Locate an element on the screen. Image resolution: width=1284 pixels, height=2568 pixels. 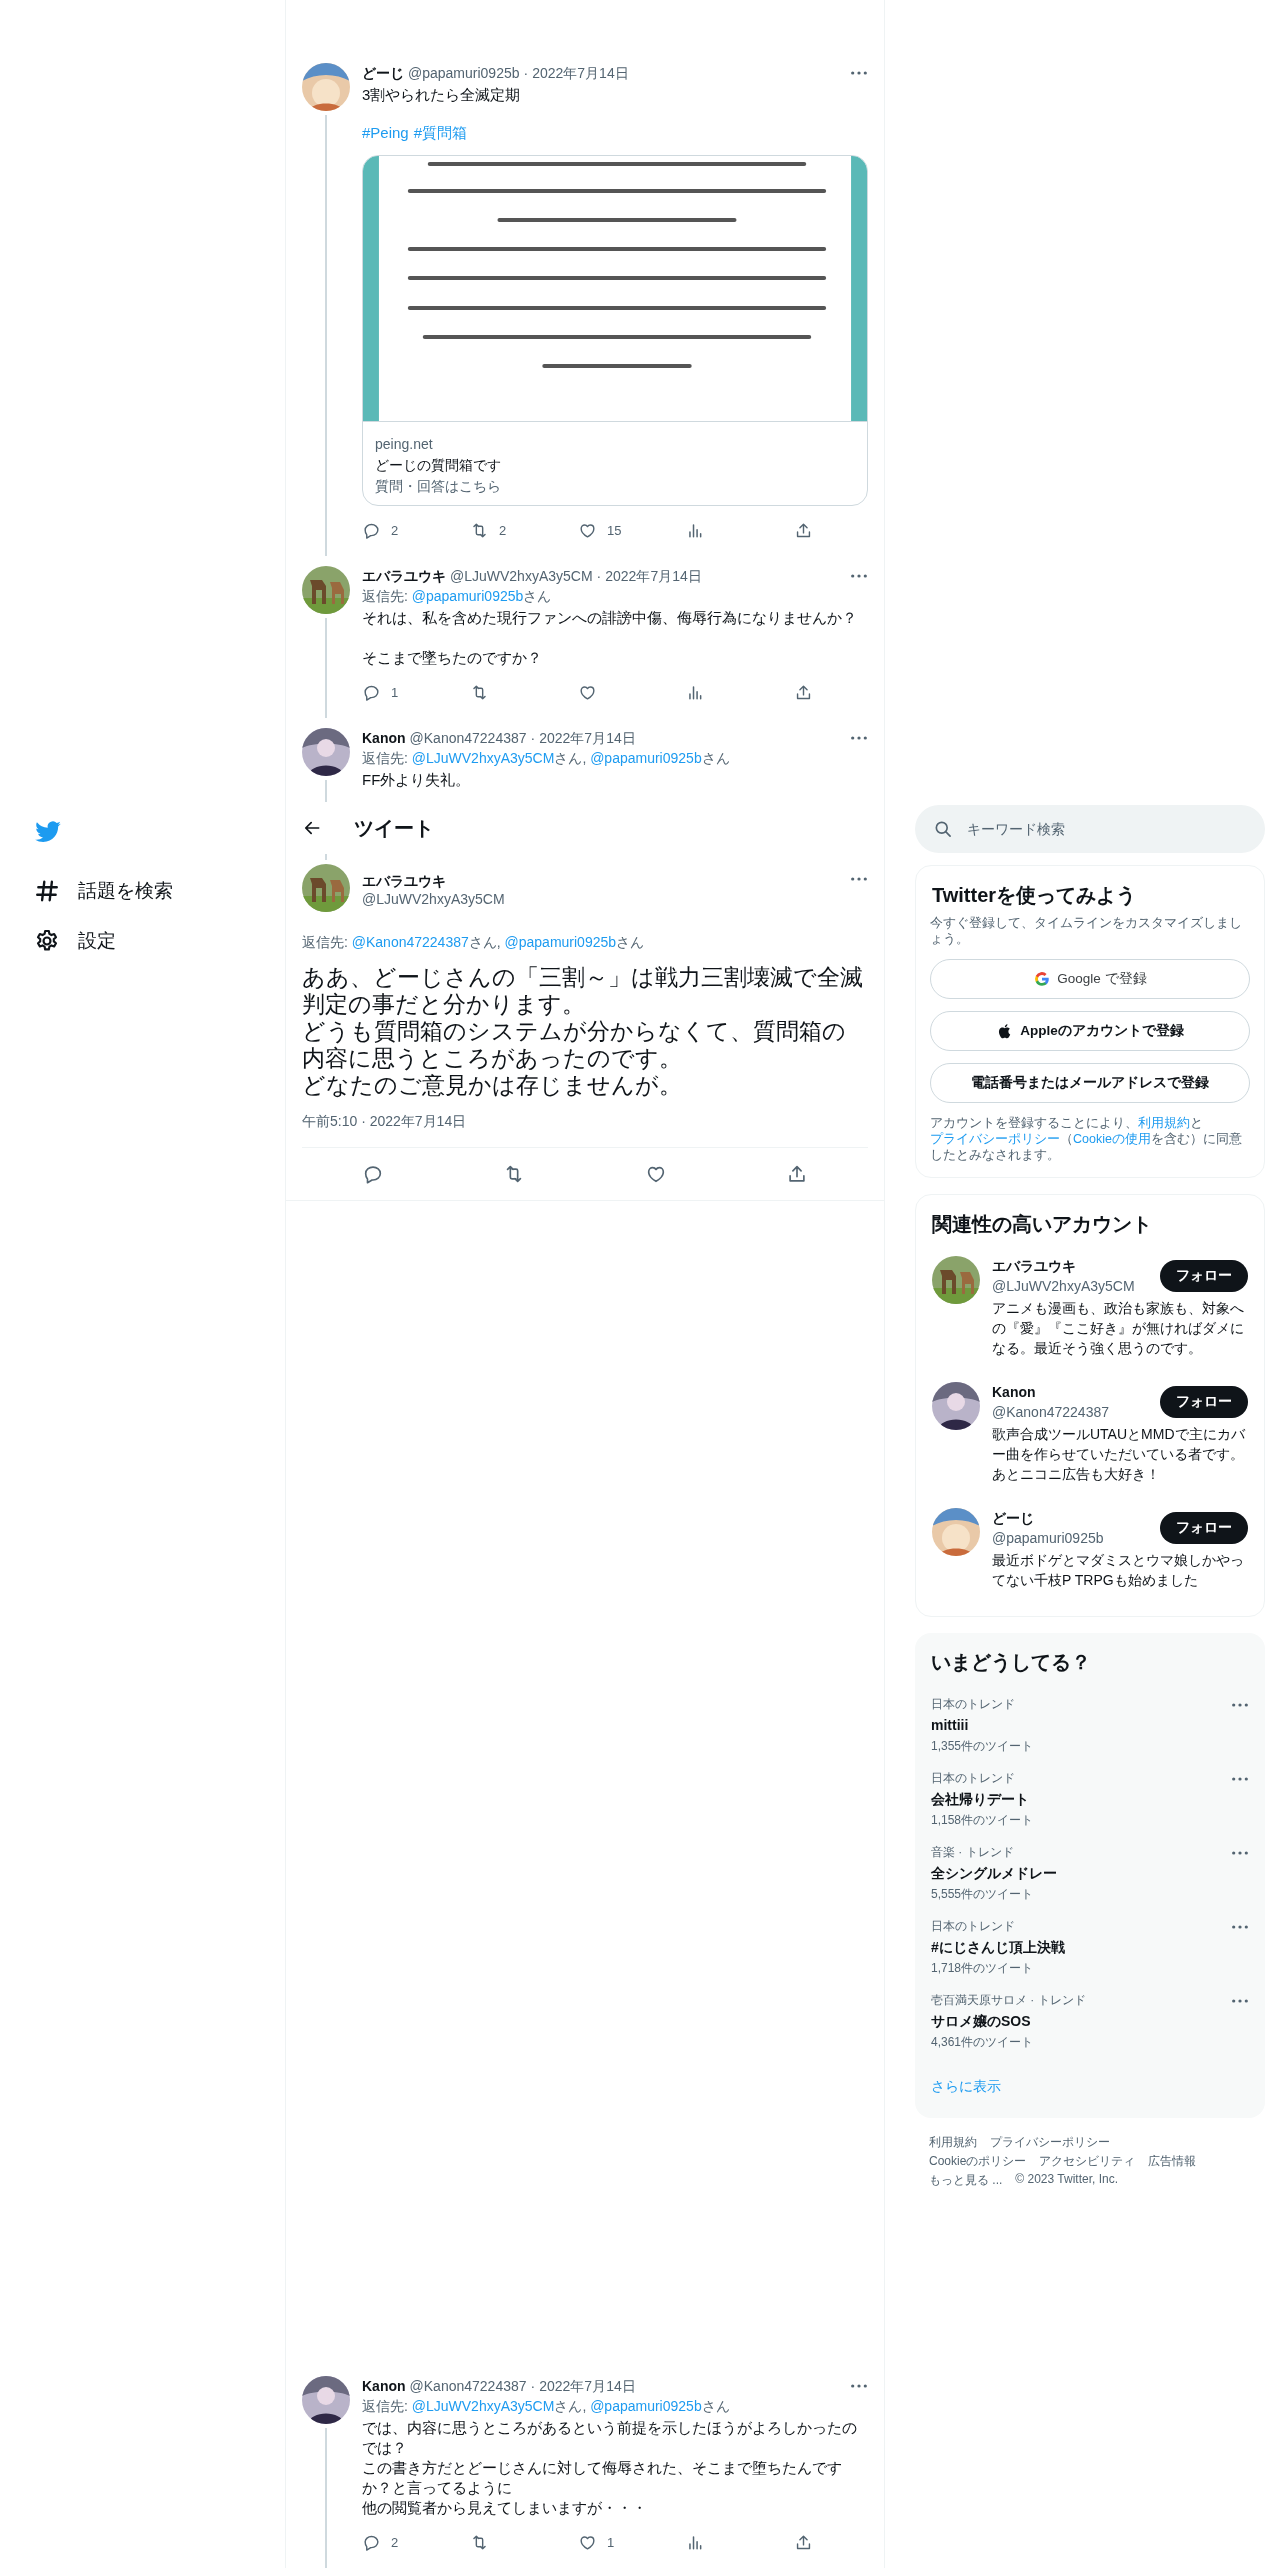
search-field: キーワード検索 is located at coordinates (1090, 829).